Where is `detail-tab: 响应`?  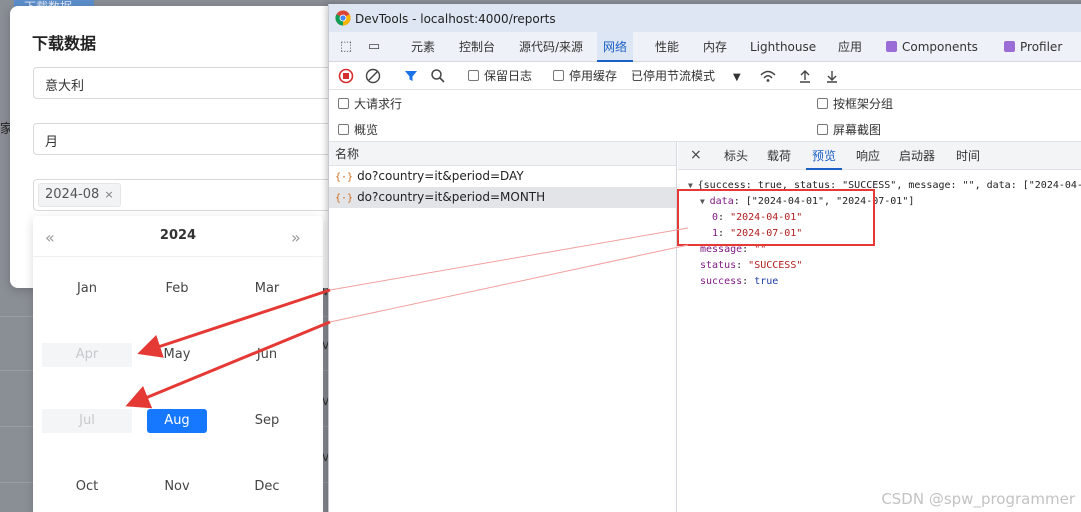 detail-tab: 响应 is located at coordinates (868, 156).